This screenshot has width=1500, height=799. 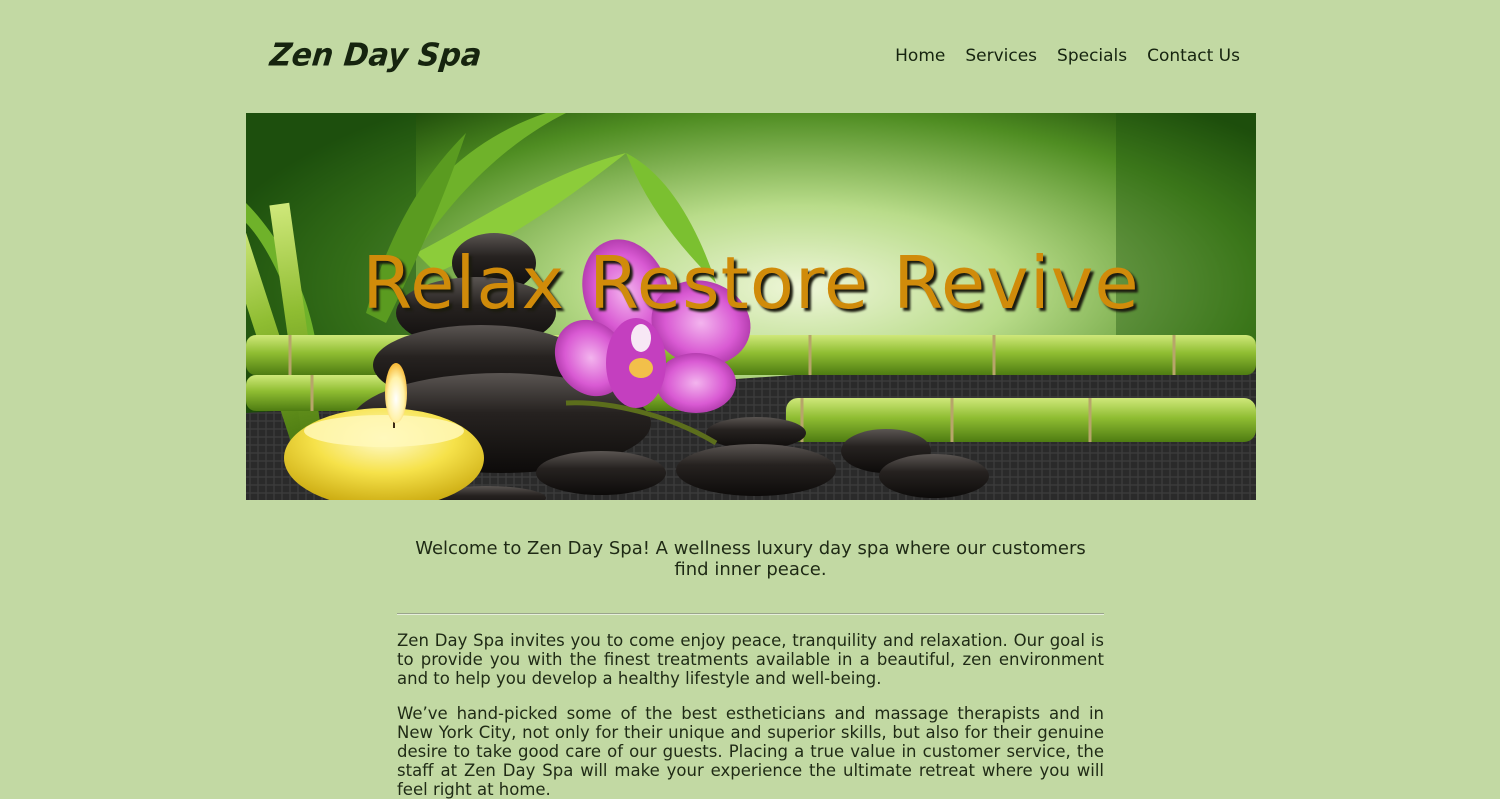 I want to click on nav-home-link: Home, so click(x=920, y=56).